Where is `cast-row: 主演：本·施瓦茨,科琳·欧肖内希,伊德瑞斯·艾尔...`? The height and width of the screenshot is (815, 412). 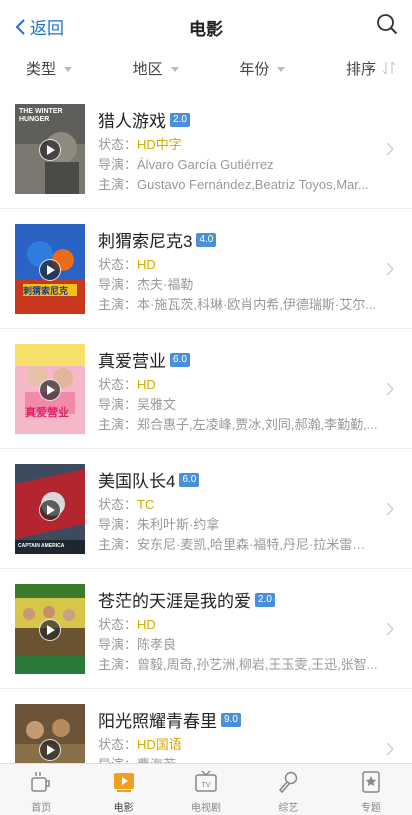
cast-row: 主演：本·施瓦茨,科琳·欧肖内希,伊德瑞斯·艾尔... is located at coordinates (238, 304).